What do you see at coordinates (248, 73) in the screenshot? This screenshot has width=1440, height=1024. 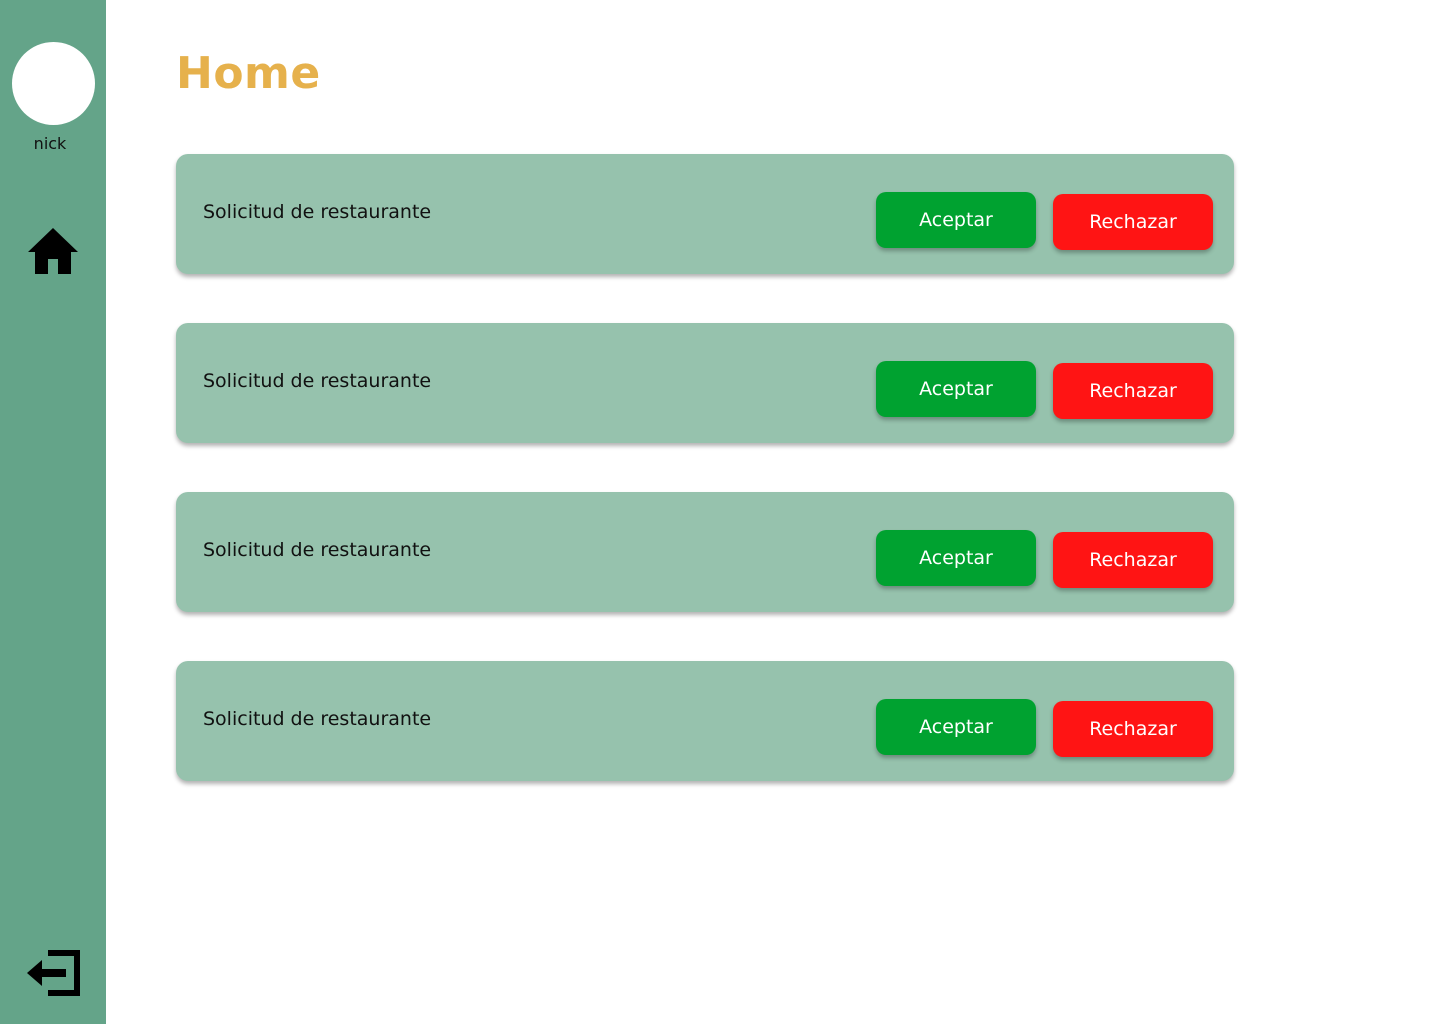 I see `page-title: Home` at bounding box center [248, 73].